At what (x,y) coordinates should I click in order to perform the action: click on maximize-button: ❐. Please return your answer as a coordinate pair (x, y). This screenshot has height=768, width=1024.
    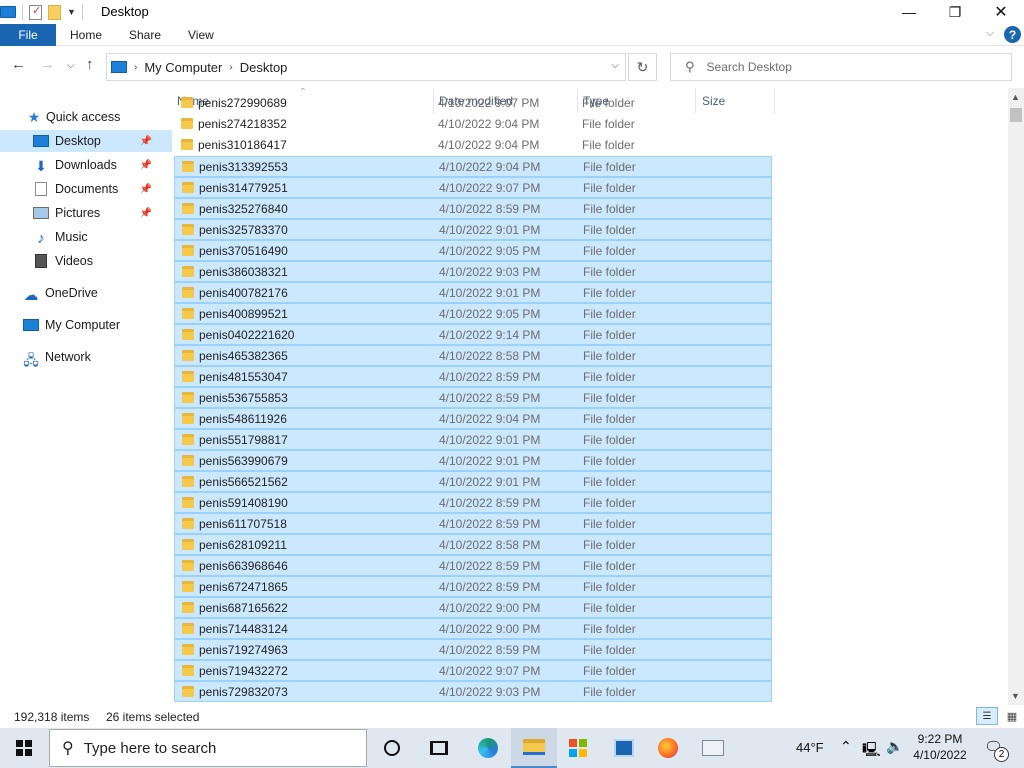
    Looking at the image, I should click on (955, 12).